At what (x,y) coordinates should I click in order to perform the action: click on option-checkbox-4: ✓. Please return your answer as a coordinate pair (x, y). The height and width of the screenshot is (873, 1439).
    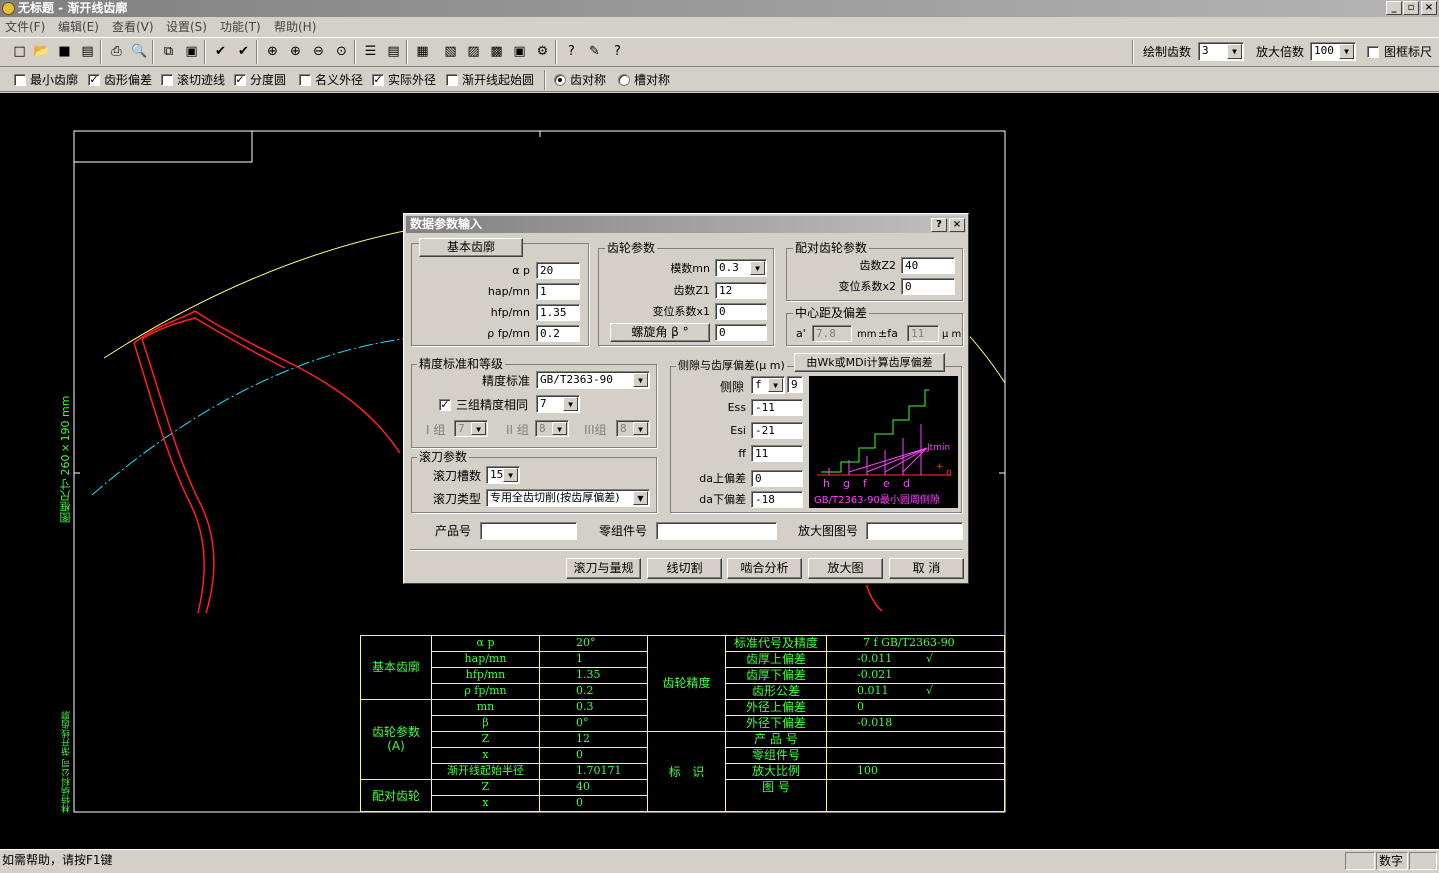
    Looking at the image, I should click on (240, 80).